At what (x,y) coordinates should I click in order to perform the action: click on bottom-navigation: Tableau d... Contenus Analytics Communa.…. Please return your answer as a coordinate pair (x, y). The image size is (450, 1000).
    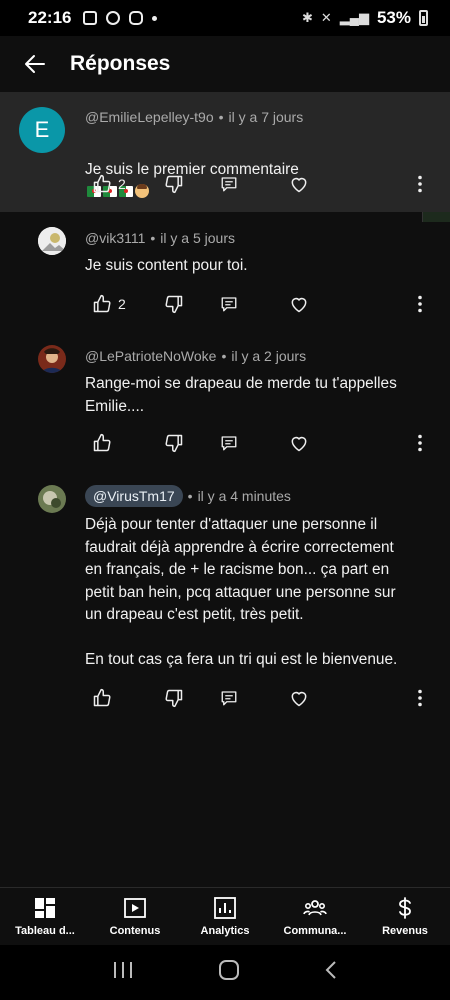
    Looking at the image, I should click on (225, 916).